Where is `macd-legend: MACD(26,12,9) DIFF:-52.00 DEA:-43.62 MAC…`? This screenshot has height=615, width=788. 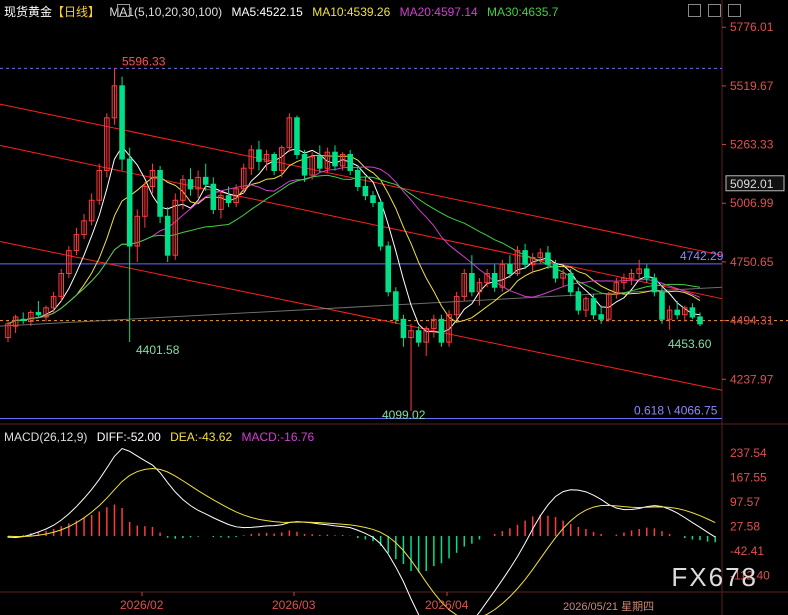
macd-legend: MACD(26,12,9) DIFF:-52.00 DEA:-43.62 MAC… is located at coordinates (162, 437).